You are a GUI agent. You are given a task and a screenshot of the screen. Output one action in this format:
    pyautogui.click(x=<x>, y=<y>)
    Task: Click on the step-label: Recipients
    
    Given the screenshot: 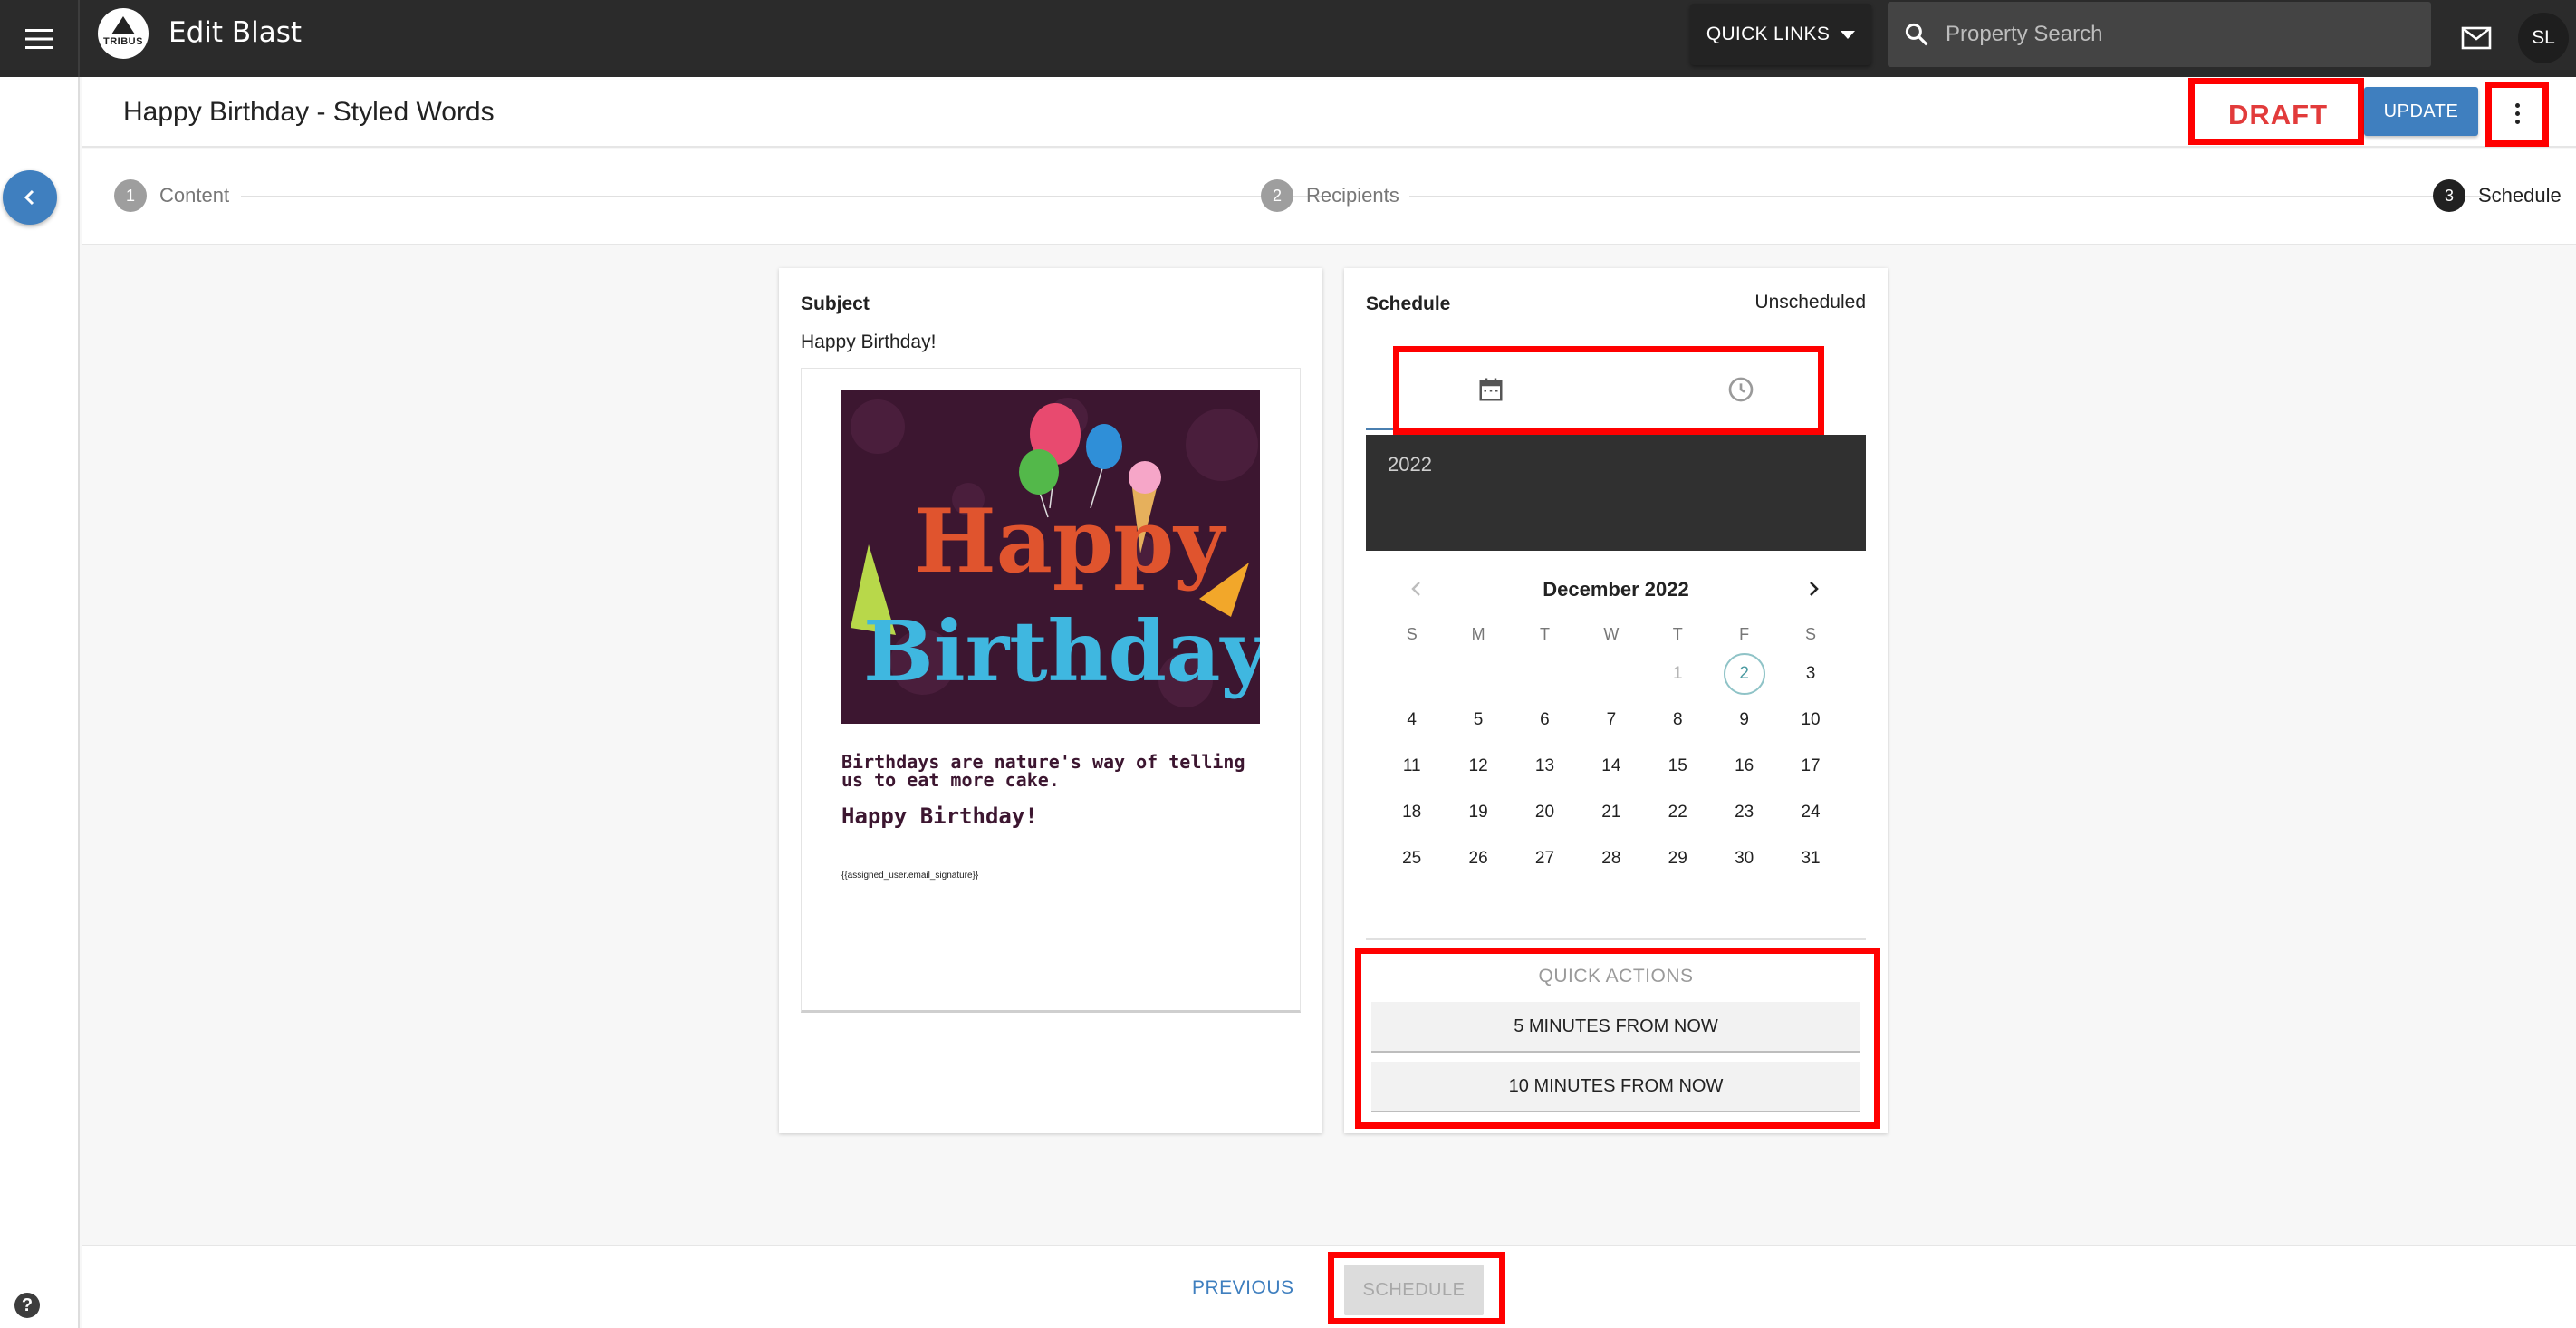 What is the action you would take?
    pyautogui.click(x=1352, y=195)
    